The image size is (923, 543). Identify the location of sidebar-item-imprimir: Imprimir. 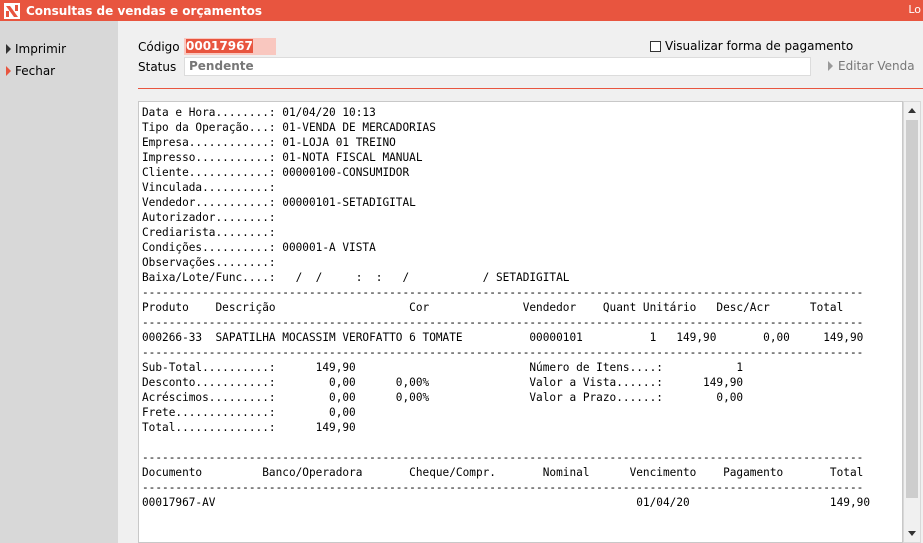
(36, 49).